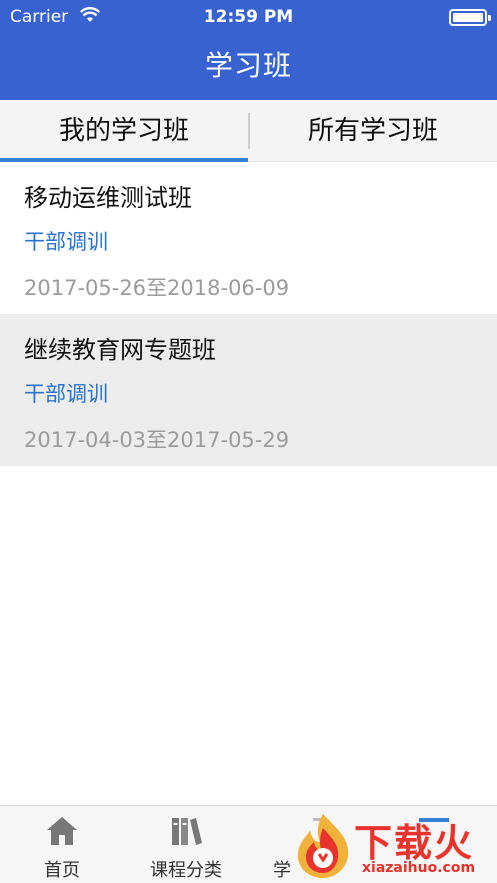 The width and height of the screenshot is (497, 883). Describe the element at coordinates (108, 198) in the screenshot. I see `course-name: 移动运维测试班` at that location.